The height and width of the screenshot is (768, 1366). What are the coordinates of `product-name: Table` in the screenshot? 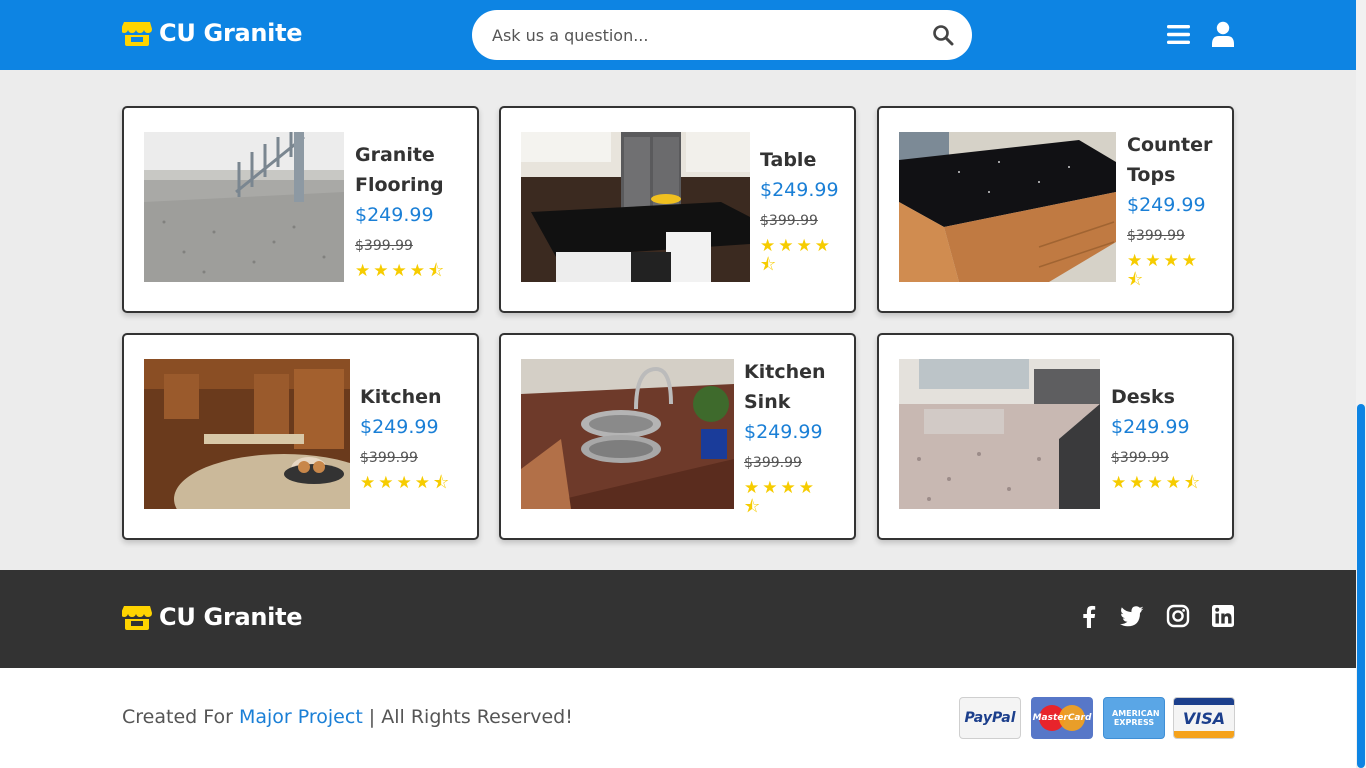 It's located at (800, 160).